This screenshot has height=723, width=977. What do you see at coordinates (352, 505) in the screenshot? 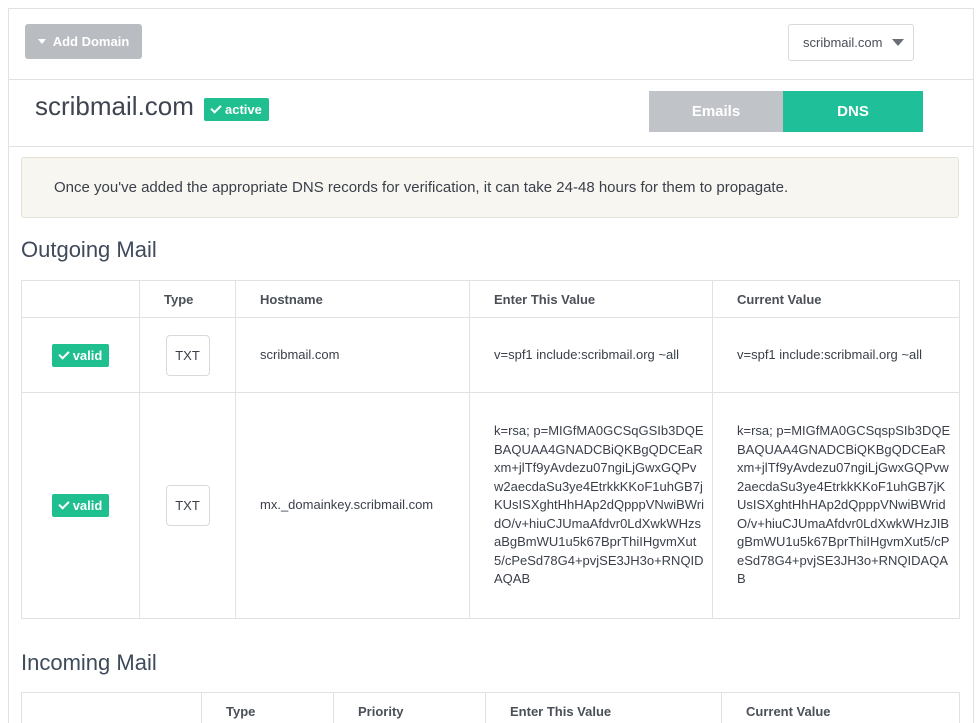
I see `hostname-cell: mx._domainkey.scribmail.com` at bounding box center [352, 505].